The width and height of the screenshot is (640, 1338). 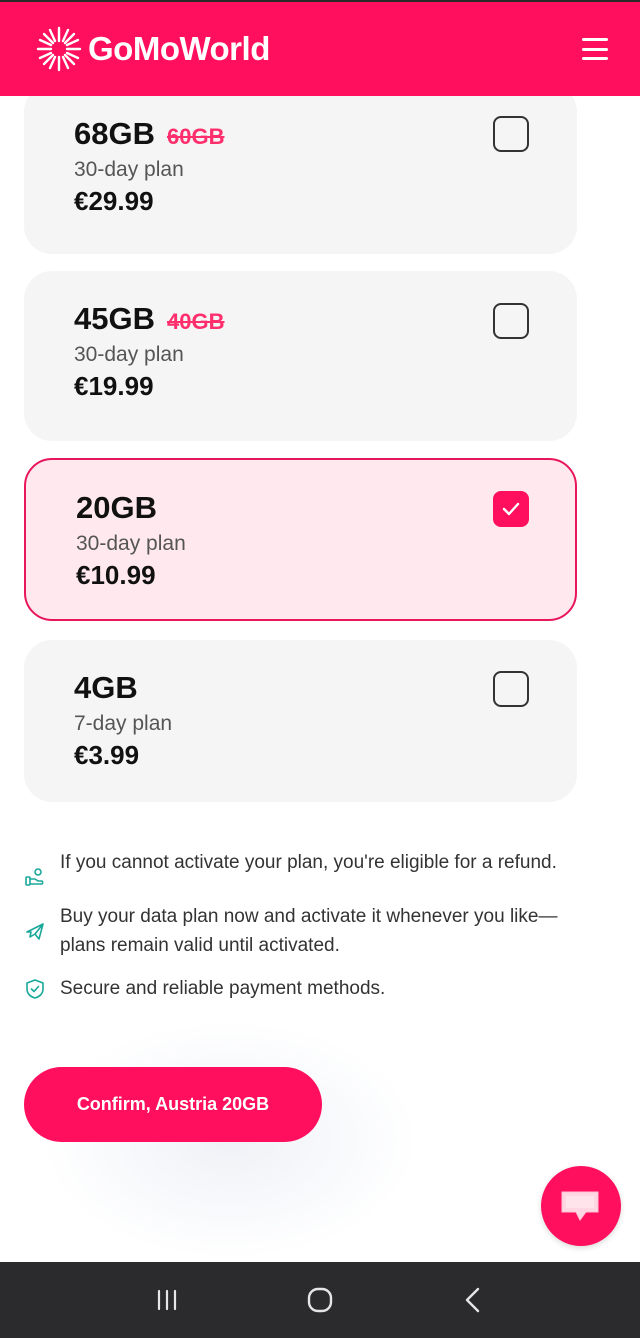 What do you see at coordinates (106, 687) in the screenshot?
I see `plan-size: 4GB` at bounding box center [106, 687].